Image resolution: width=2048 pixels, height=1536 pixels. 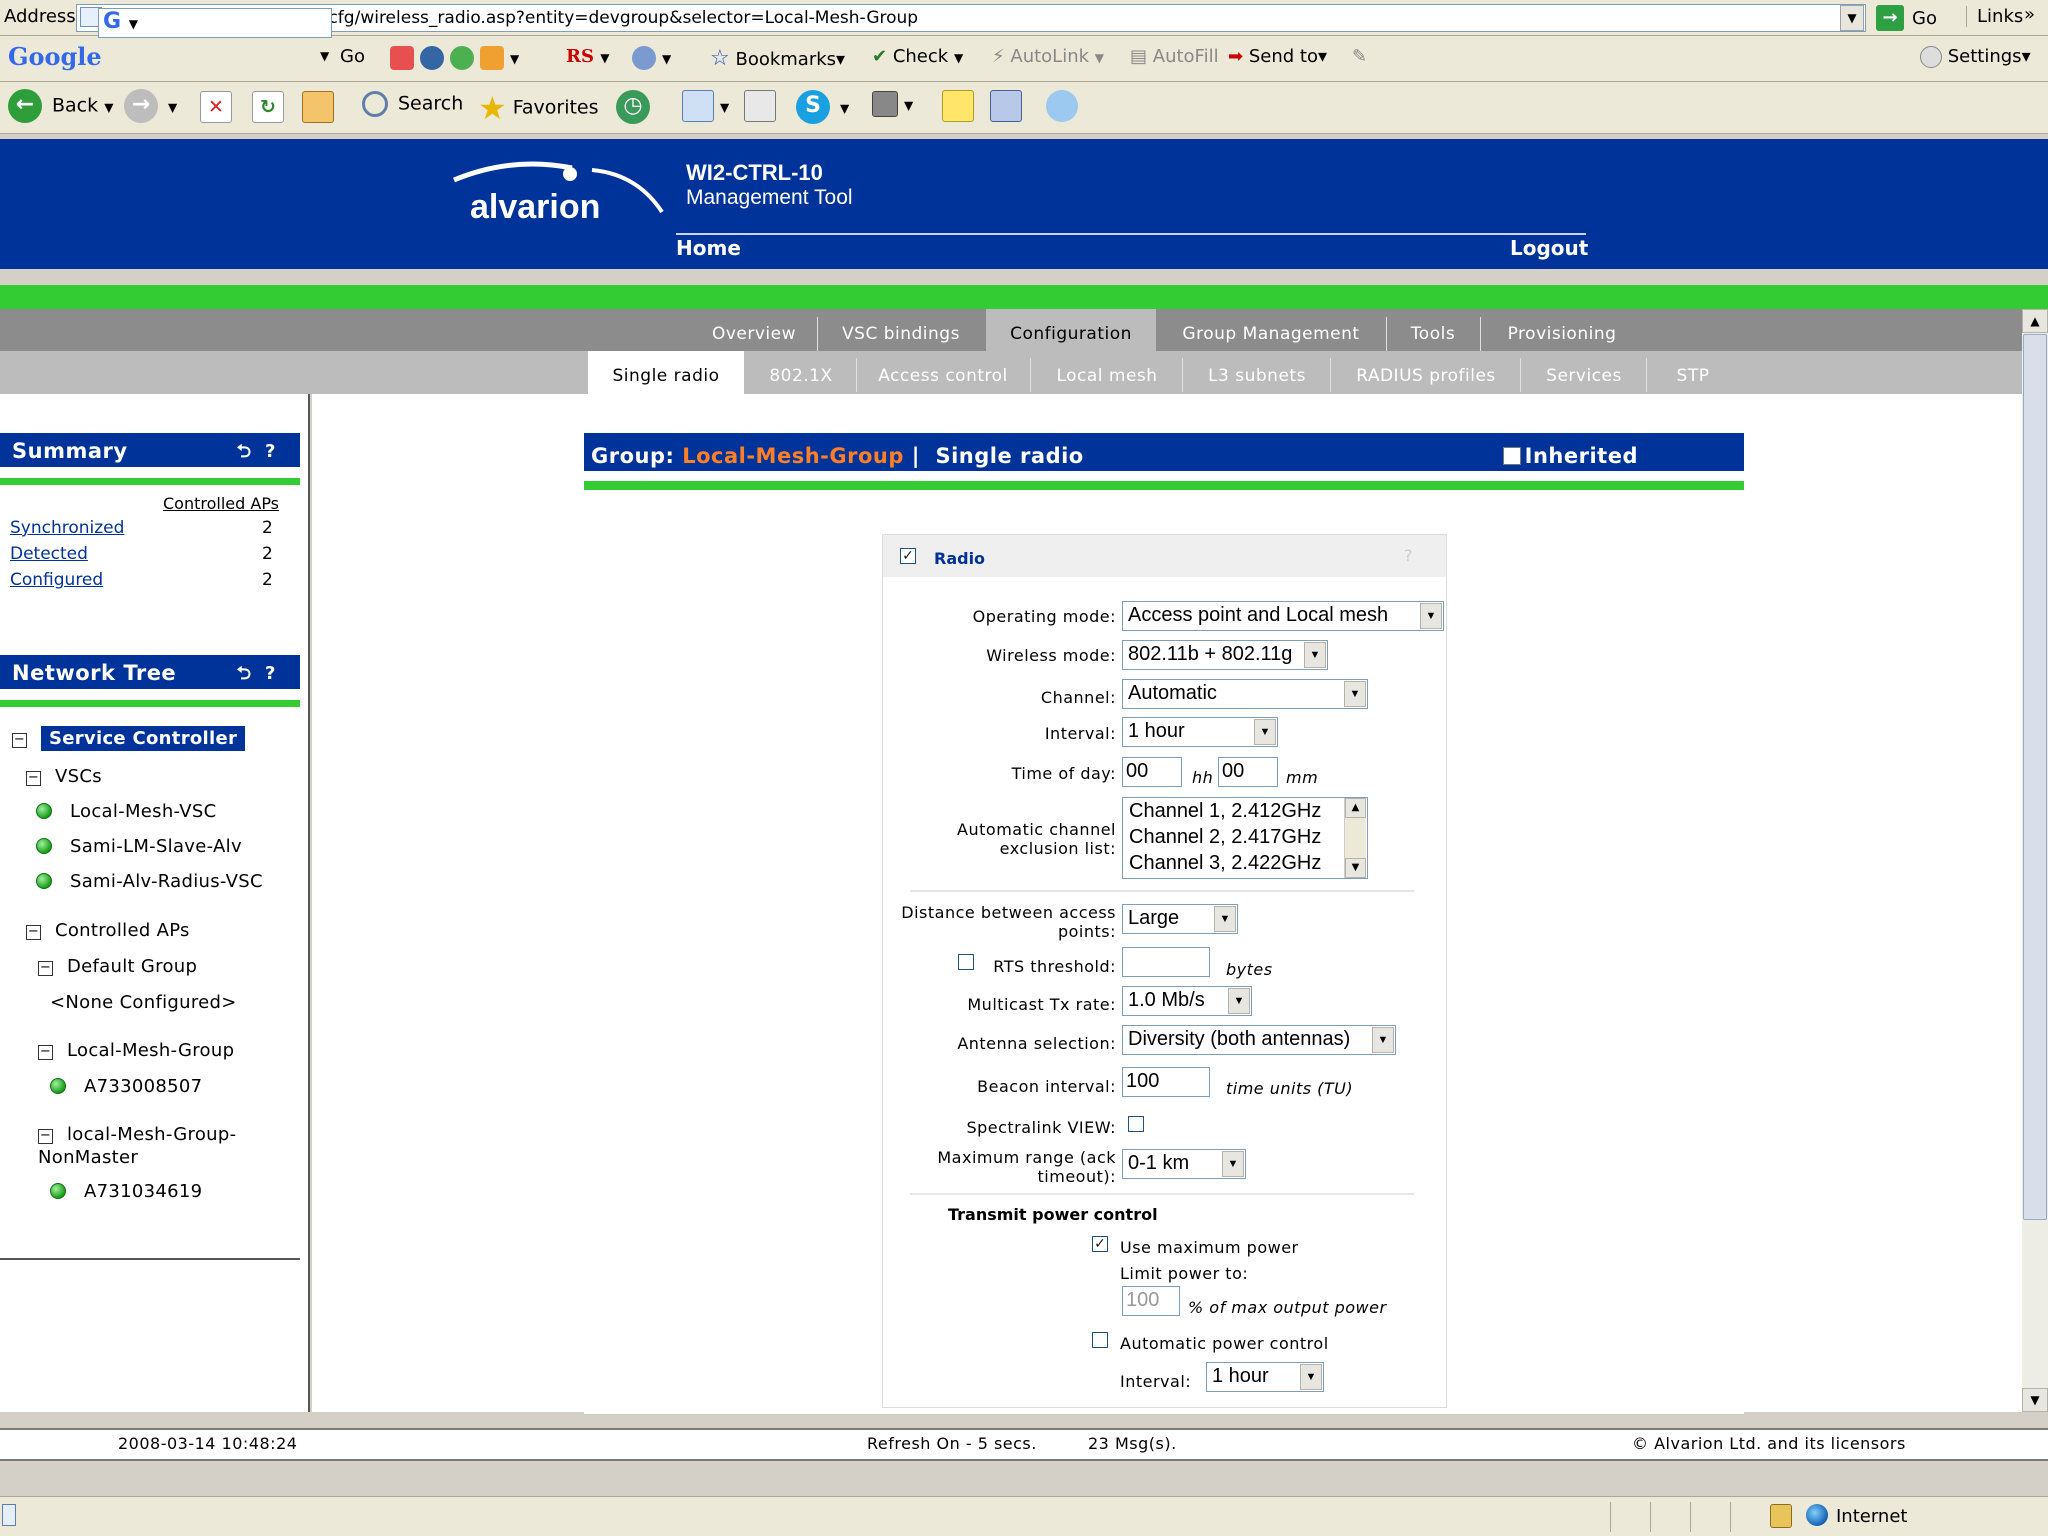 I want to click on detected-link: Detected, so click(x=49, y=554).